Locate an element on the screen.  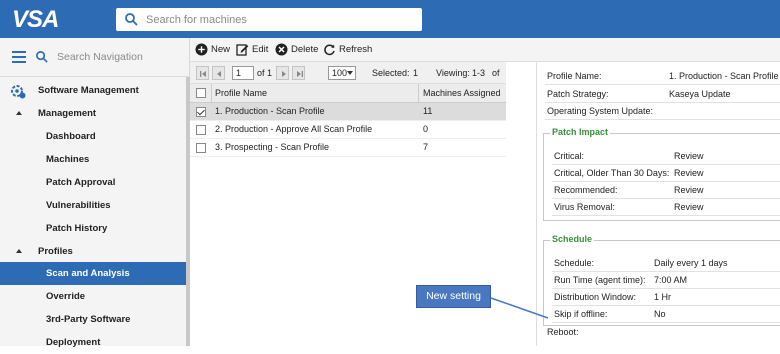
chevron-down-icon is located at coordinates (350, 73).